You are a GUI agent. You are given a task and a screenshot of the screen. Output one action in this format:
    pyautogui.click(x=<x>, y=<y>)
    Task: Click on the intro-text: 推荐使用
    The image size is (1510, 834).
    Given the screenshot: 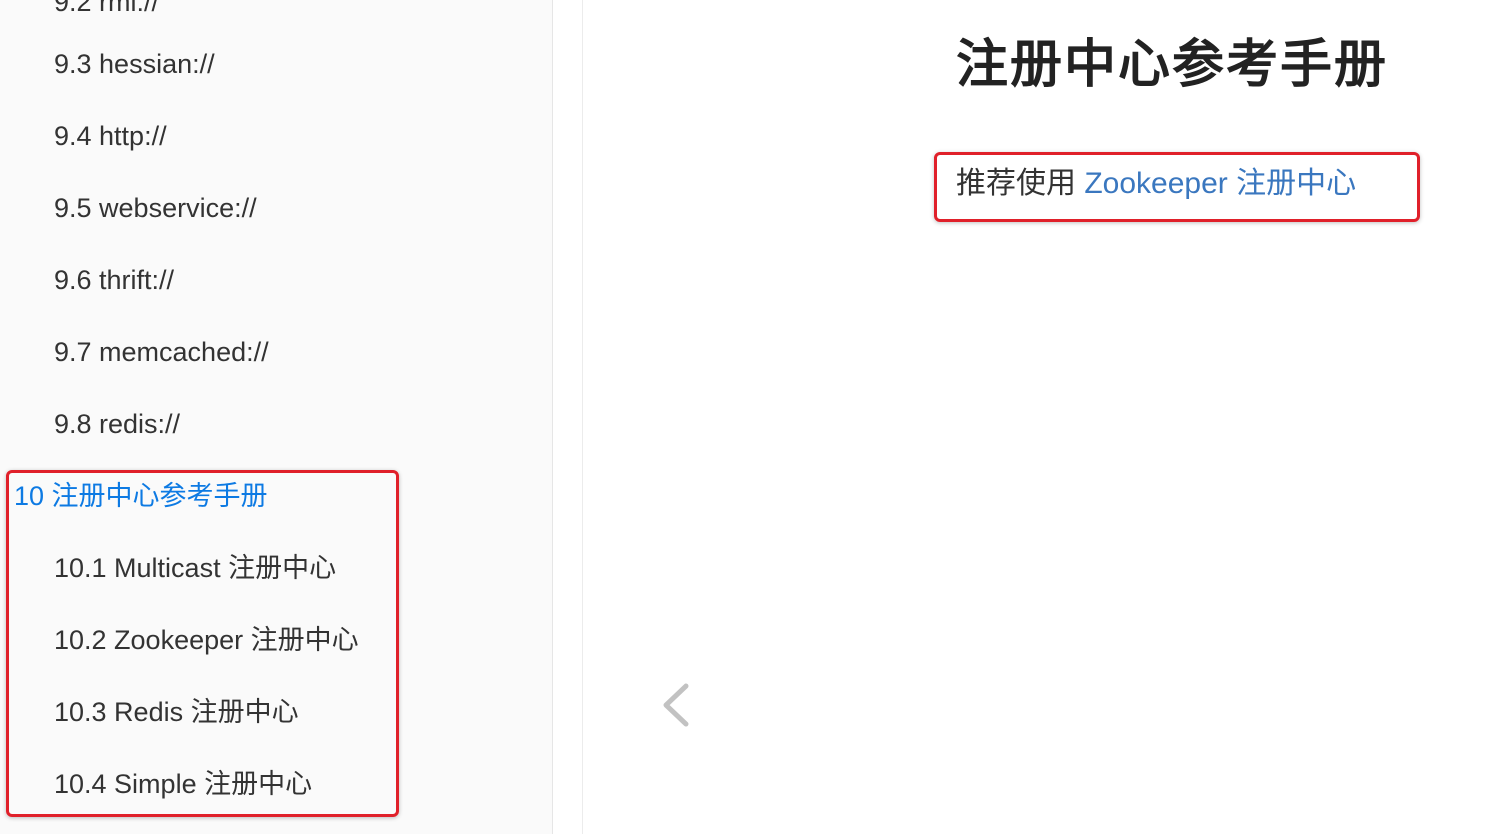 What is the action you would take?
    pyautogui.click(x=1016, y=183)
    